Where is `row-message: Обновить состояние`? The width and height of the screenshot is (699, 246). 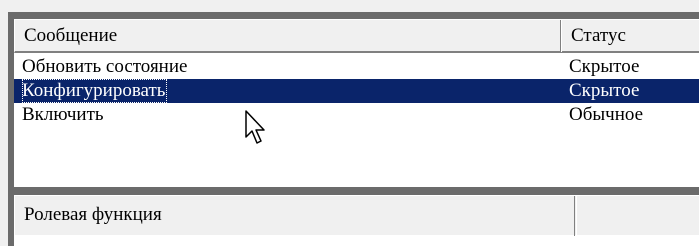
row-message: Обновить состояние is located at coordinates (105, 66).